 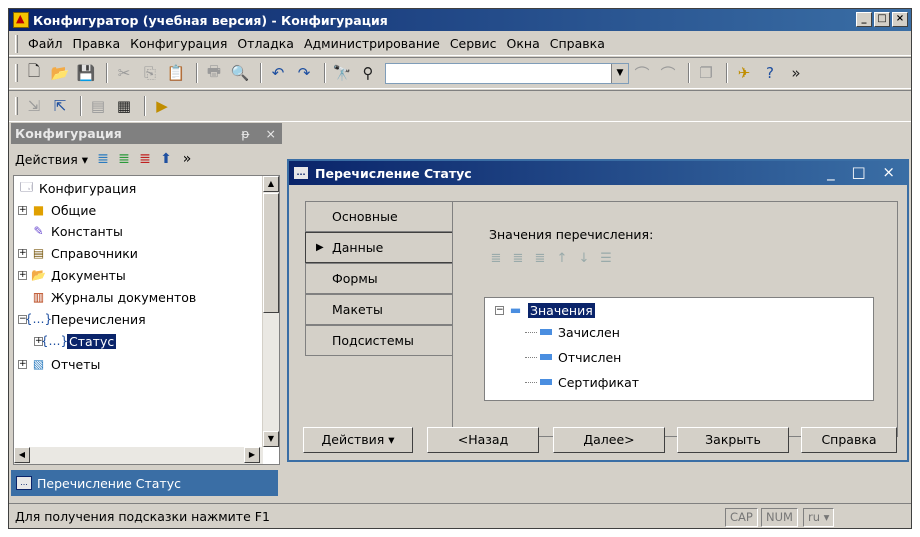 I want to click on move-down-icon: ↓, so click(x=584, y=258).